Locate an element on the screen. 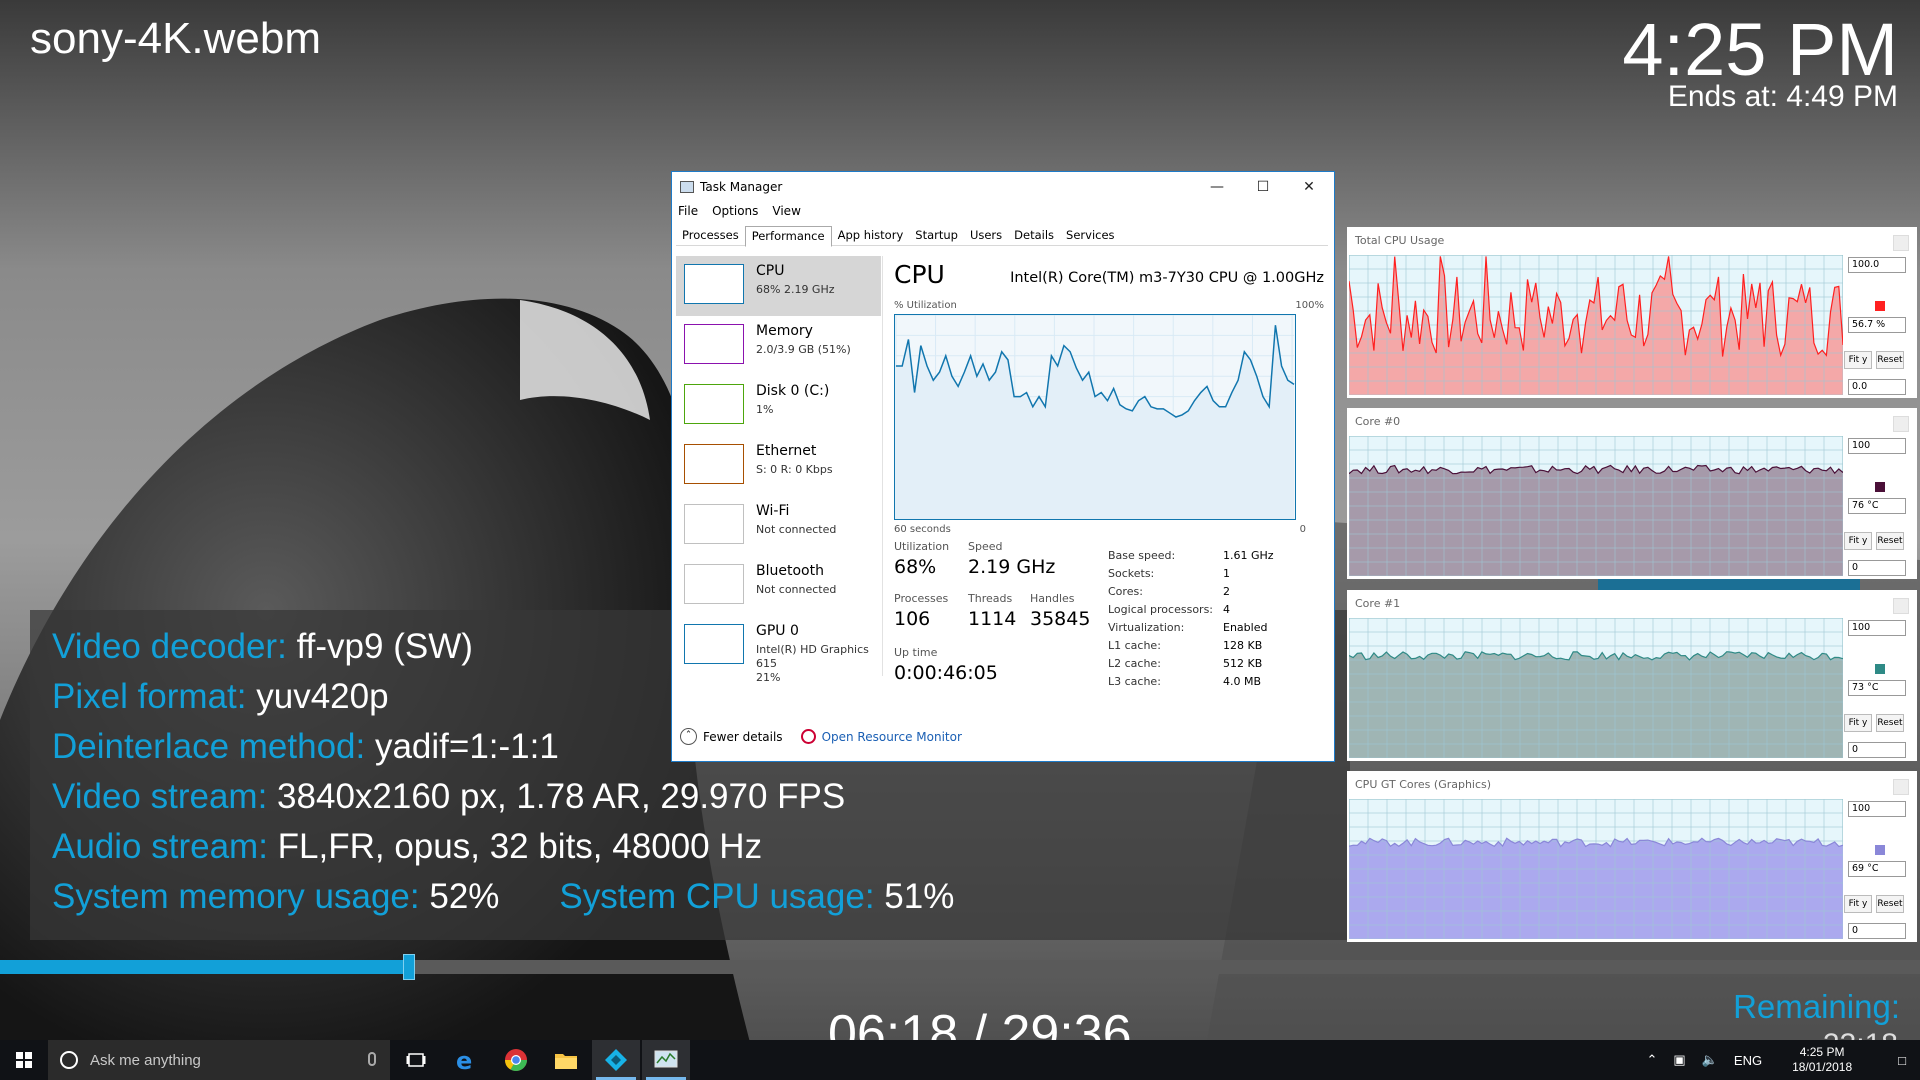  tab-processes: Processes is located at coordinates (710, 236).